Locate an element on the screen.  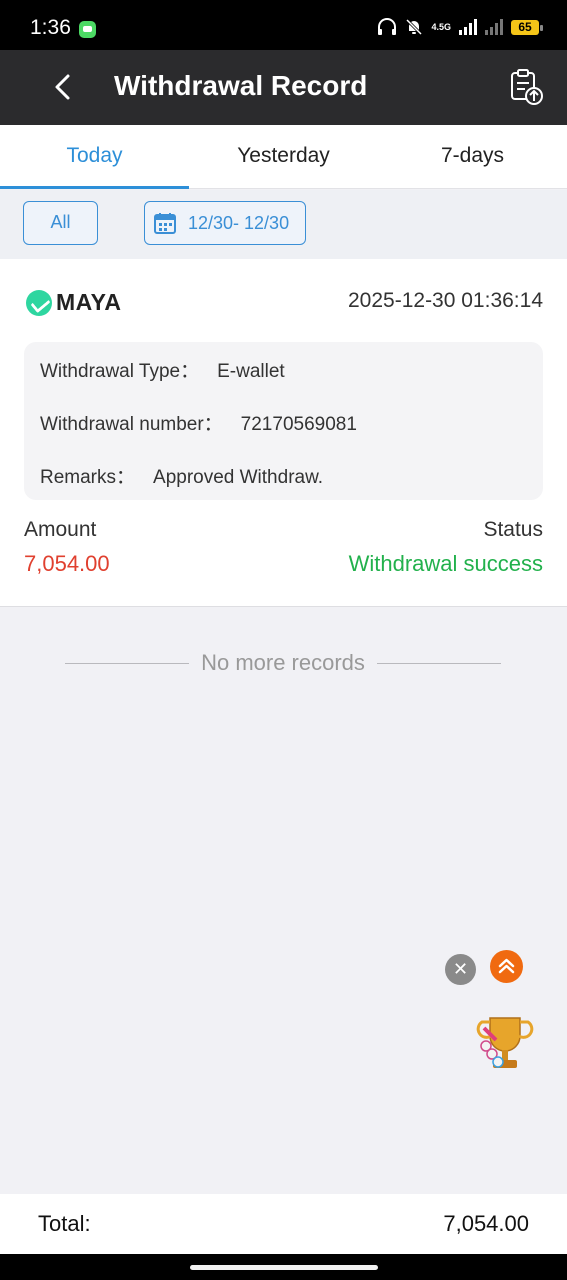
network-type: 4.5G is located at coordinates (441, 26).